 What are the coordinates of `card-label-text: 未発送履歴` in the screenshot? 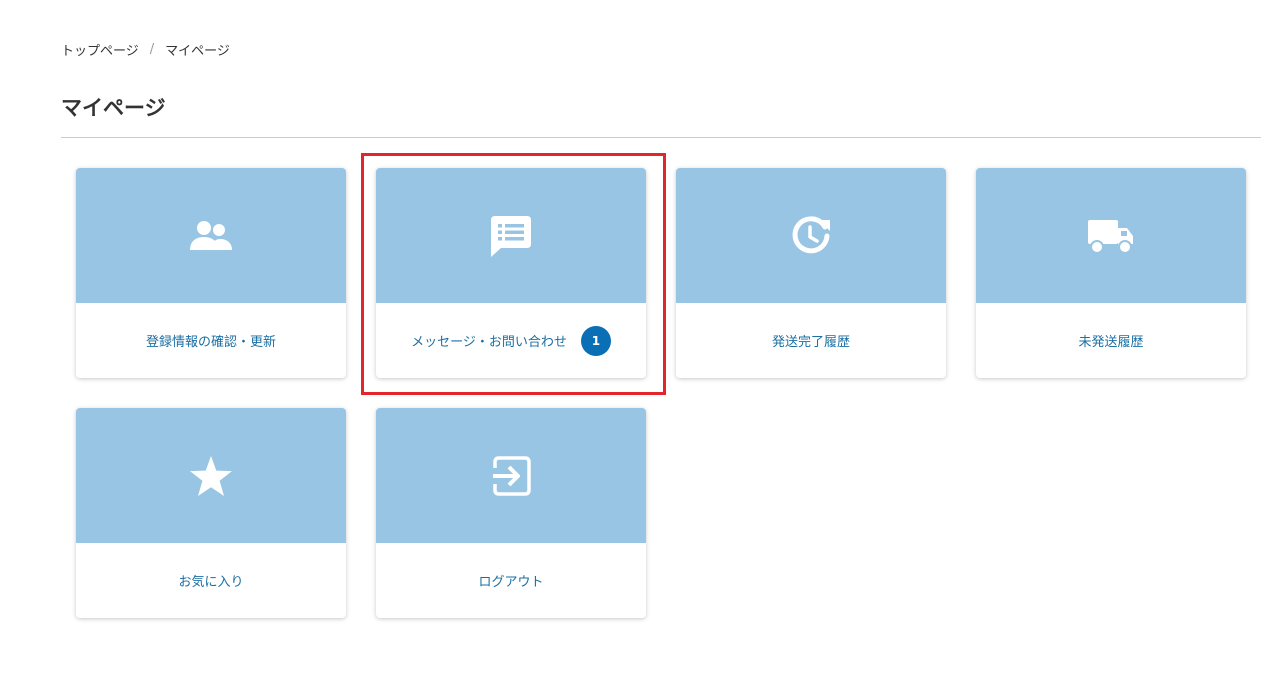 It's located at (1111, 342).